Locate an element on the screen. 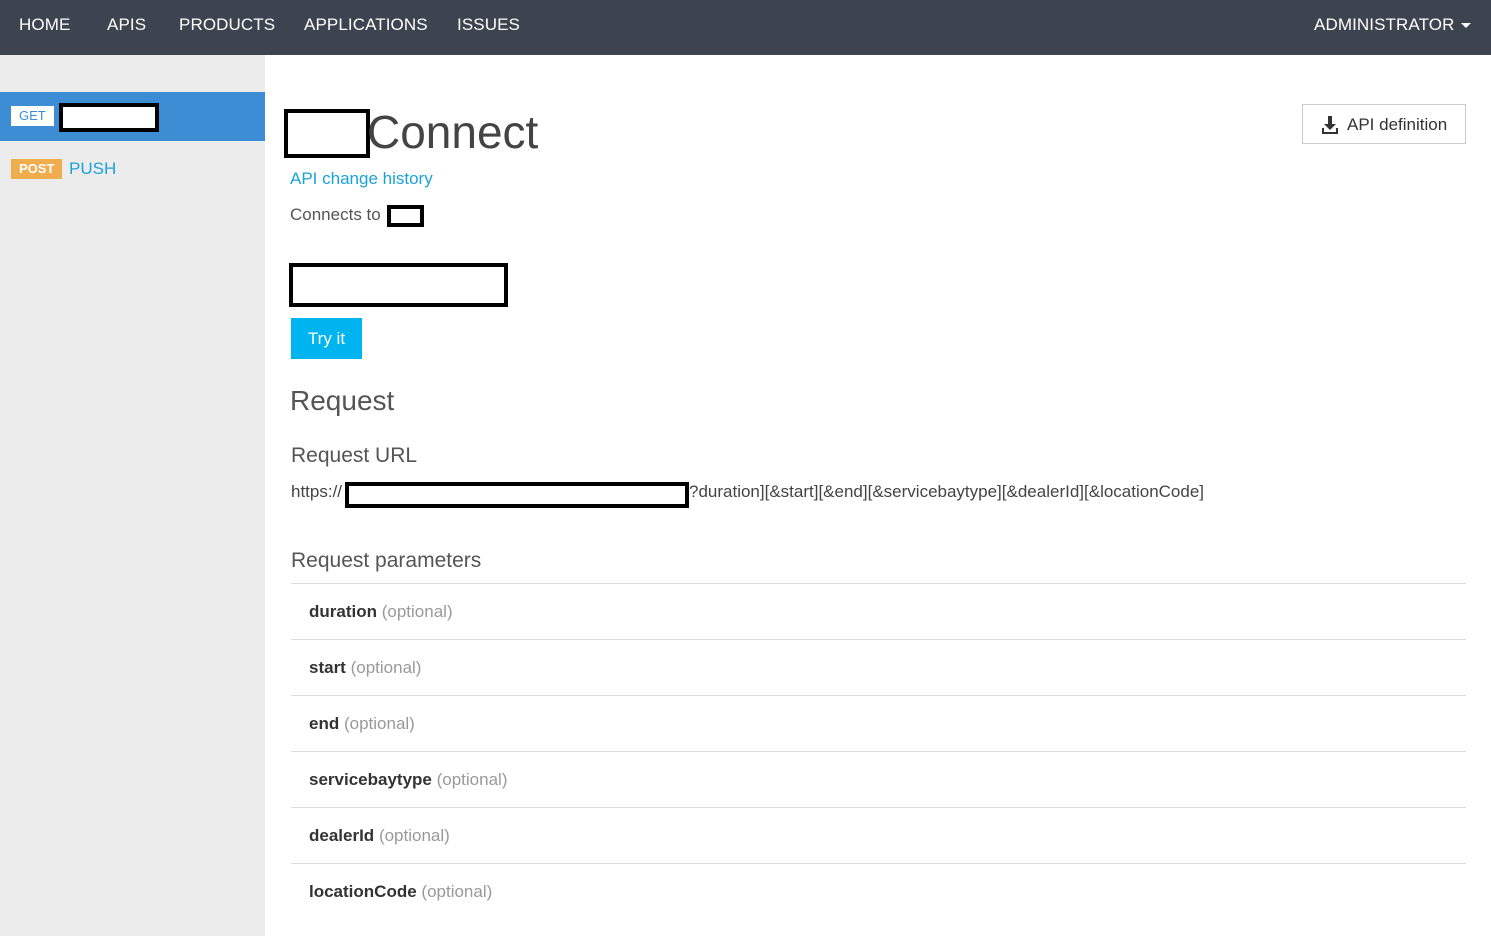 The image size is (1491, 936). request-url-prefix: https:// is located at coordinates (317, 491).